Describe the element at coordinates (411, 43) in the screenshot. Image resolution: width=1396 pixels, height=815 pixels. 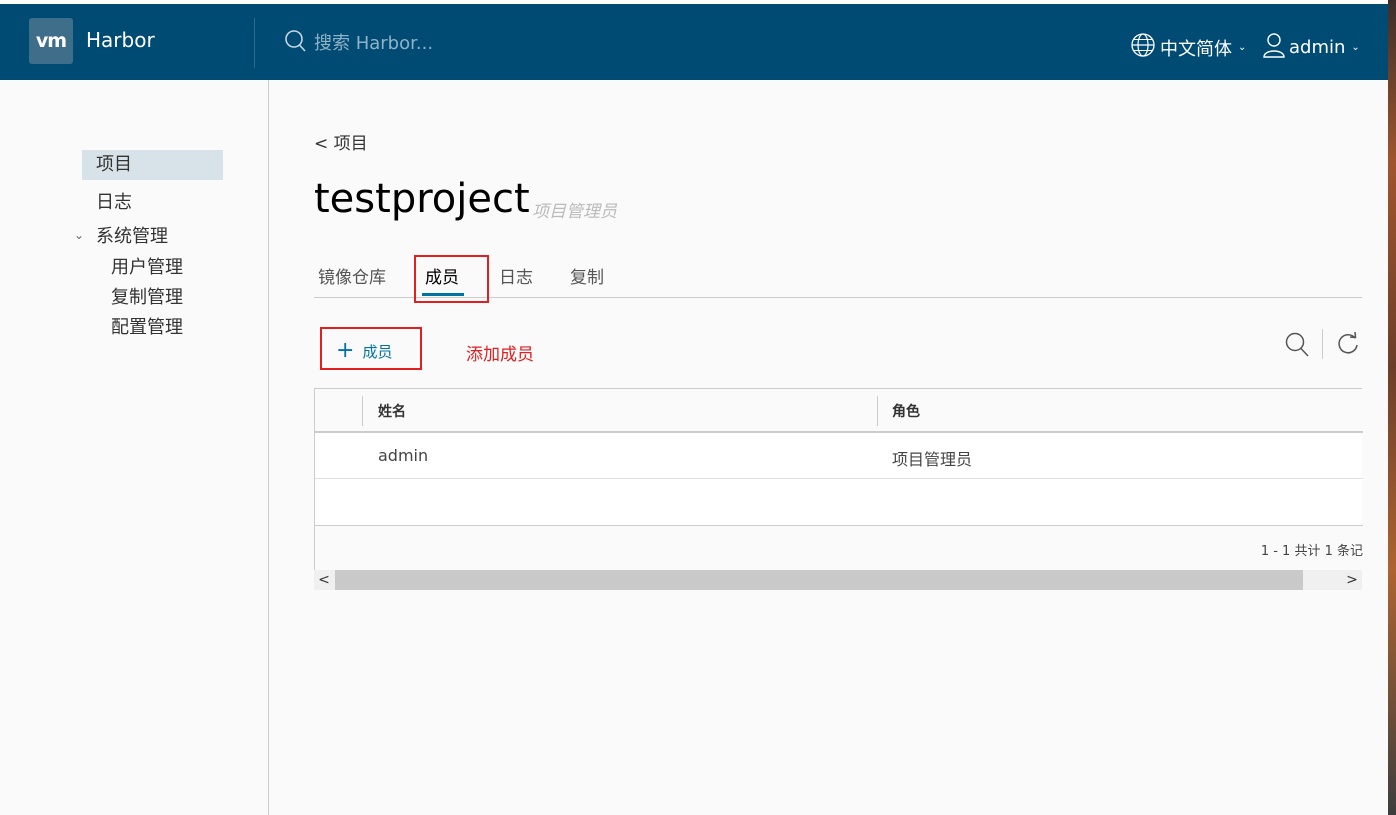
I see `search-input` at that location.